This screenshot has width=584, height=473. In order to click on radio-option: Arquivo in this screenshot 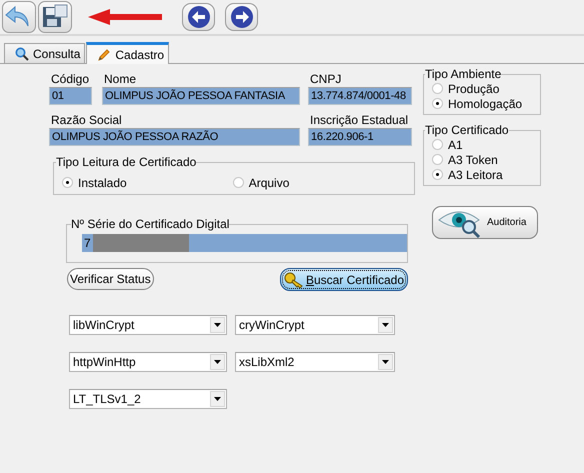, I will do `click(261, 182)`.